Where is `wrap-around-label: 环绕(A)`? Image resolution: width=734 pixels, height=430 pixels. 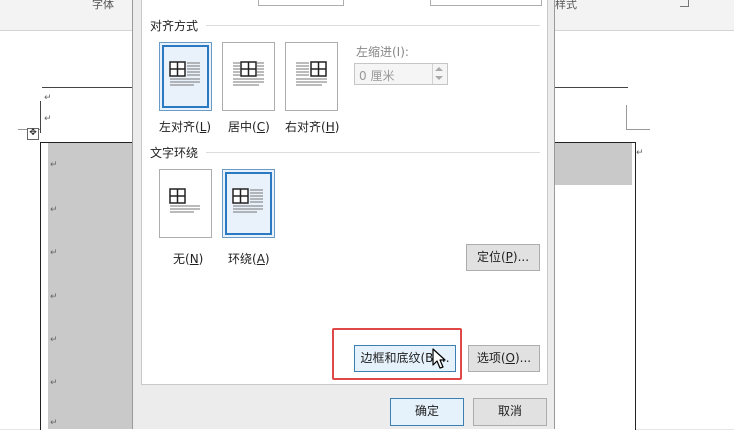
wrap-around-label: 环绕(A) is located at coordinates (249, 259).